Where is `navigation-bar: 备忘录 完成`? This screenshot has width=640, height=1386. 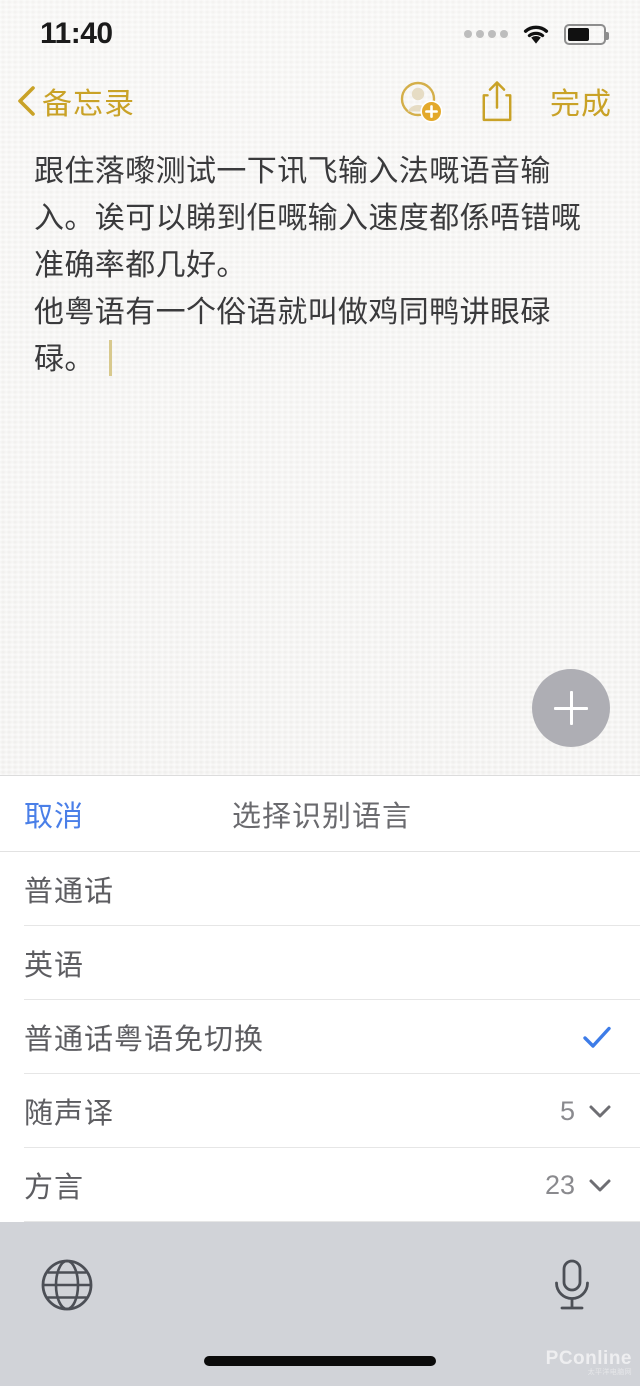
navigation-bar: 备忘录 完成 is located at coordinates (320, 101).